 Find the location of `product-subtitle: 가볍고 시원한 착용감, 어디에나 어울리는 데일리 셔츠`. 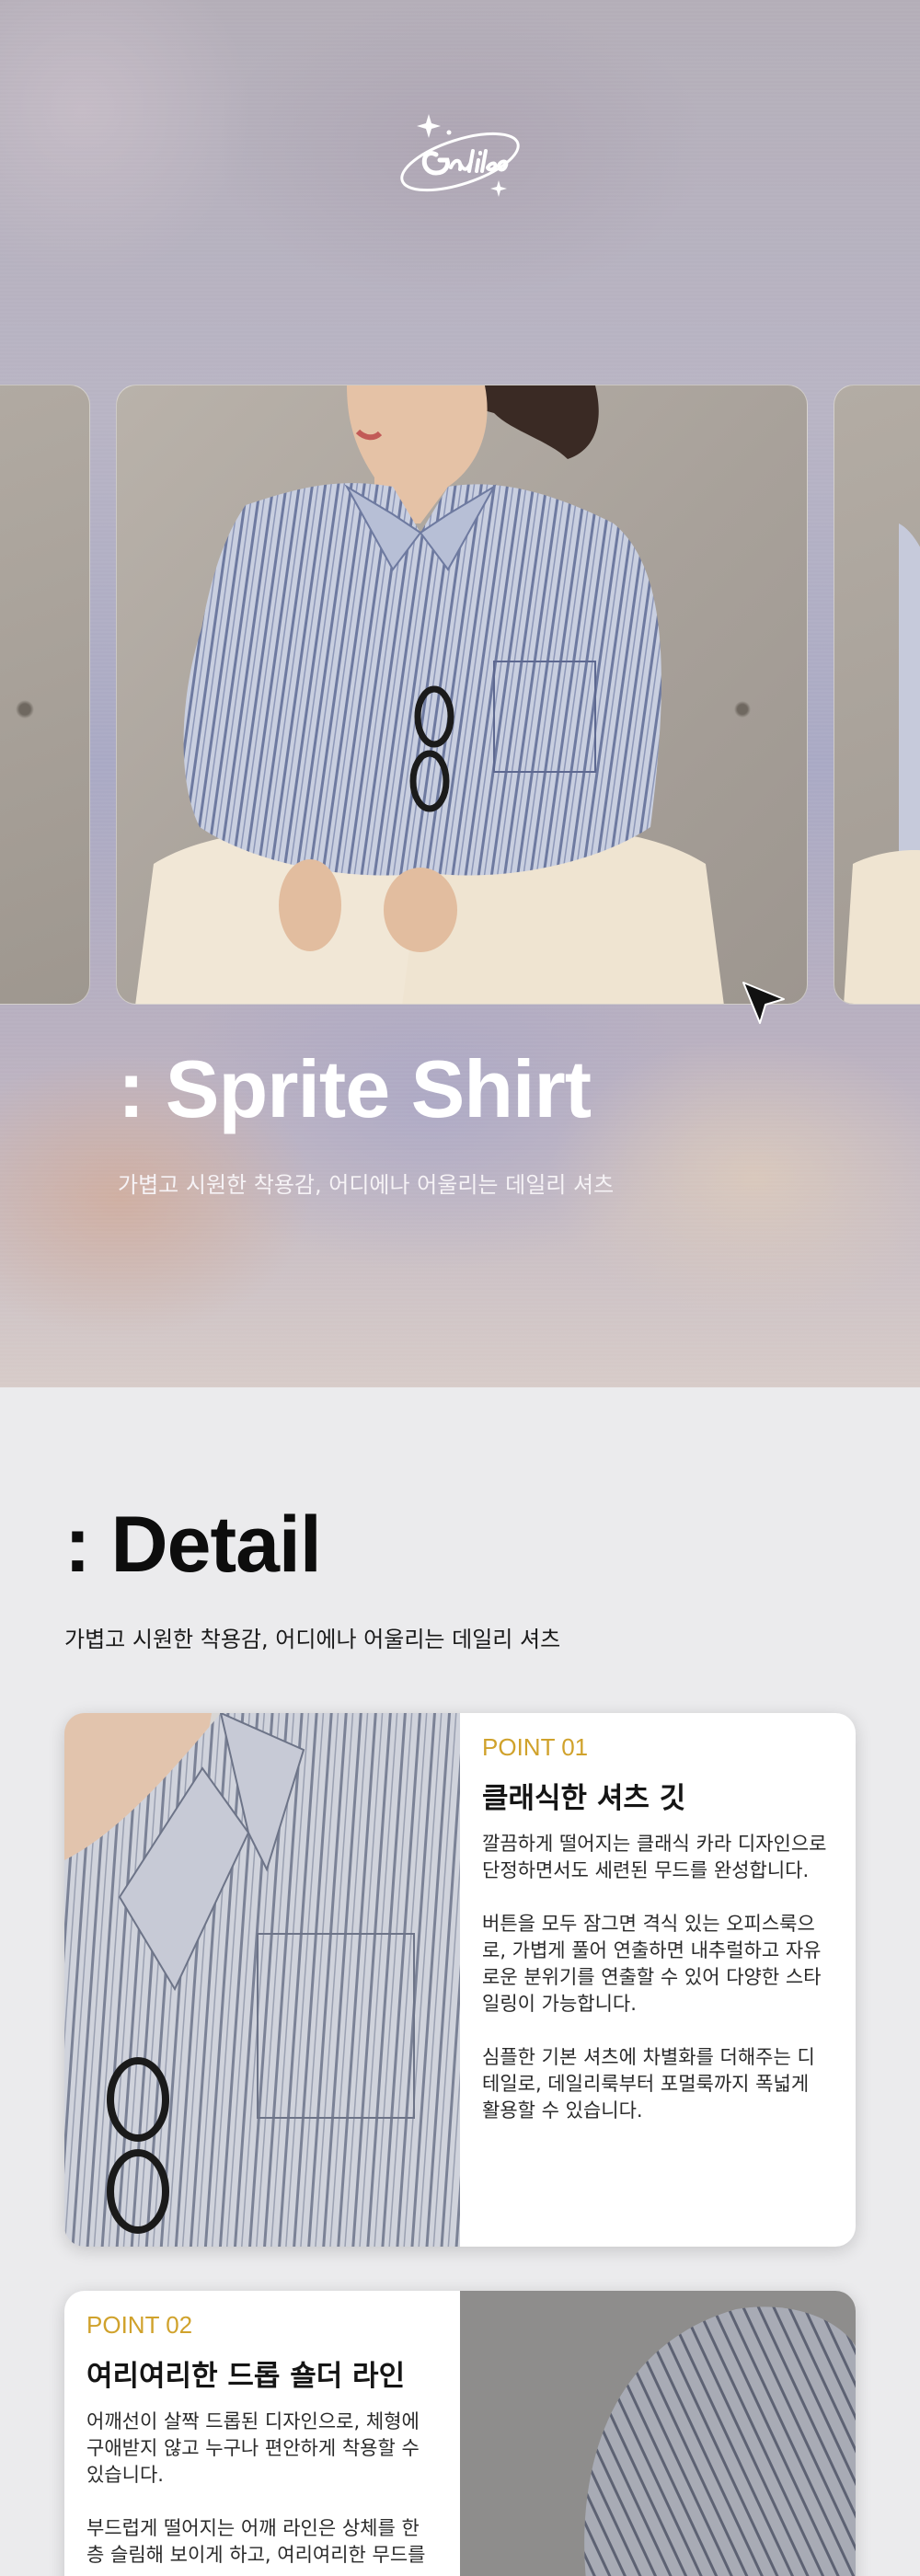

product-subtitle: 가볍고 시원한 착용감, 어디에나 어울리는 데일리 셔츠 is located at coordinates (366, 1185).